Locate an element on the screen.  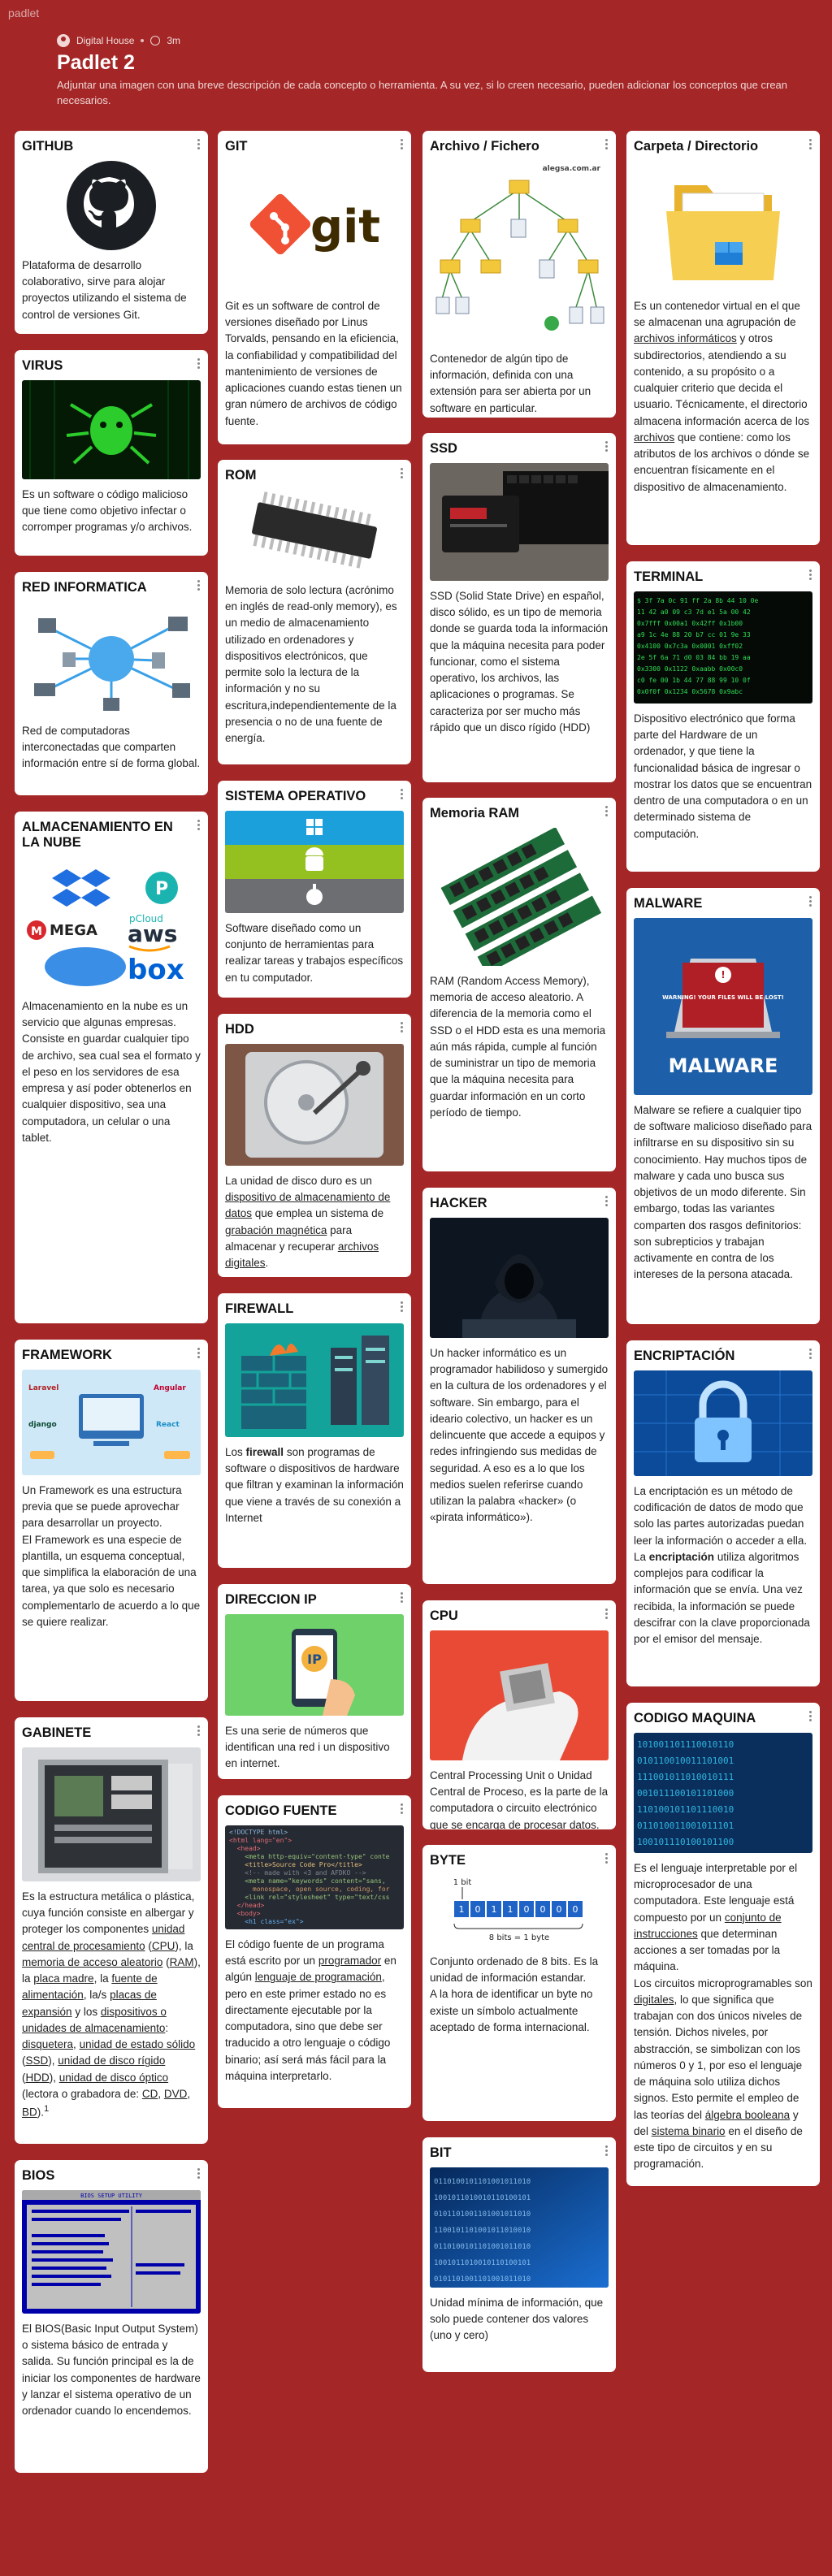
post-title: TERMINAL is located at coordinates (669, 576).